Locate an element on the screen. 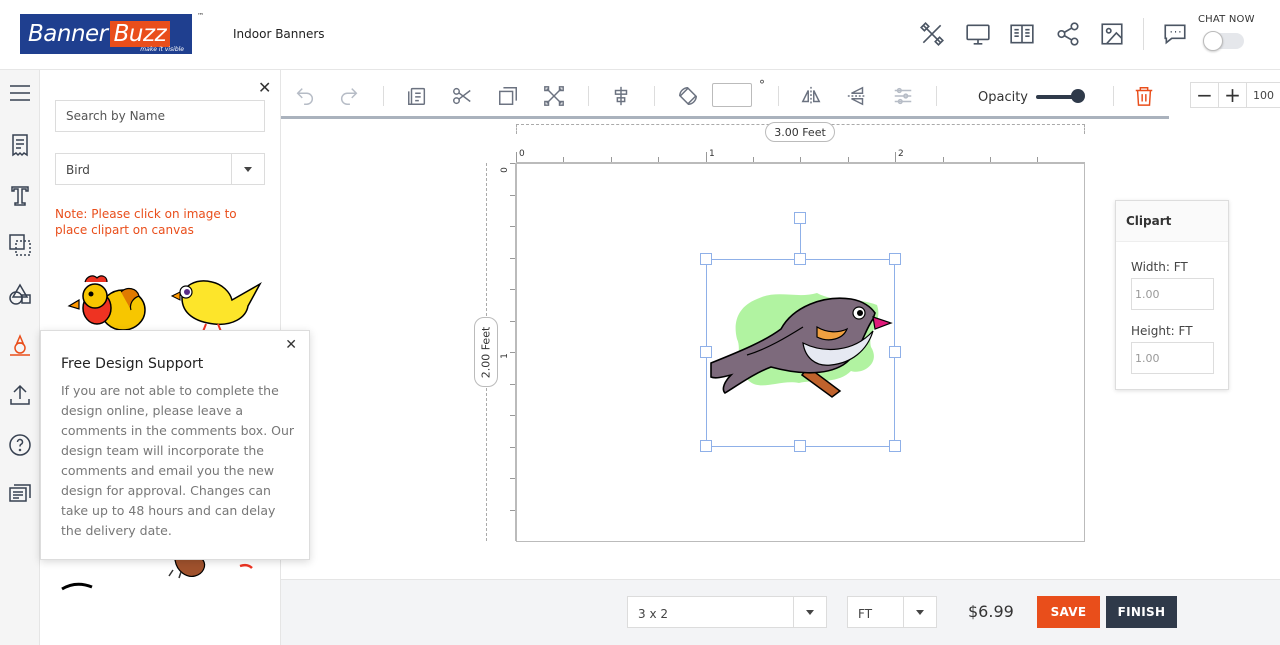 This screenshot has width=1280, height=645. rotation-handle is located at coordinates (800, 218).